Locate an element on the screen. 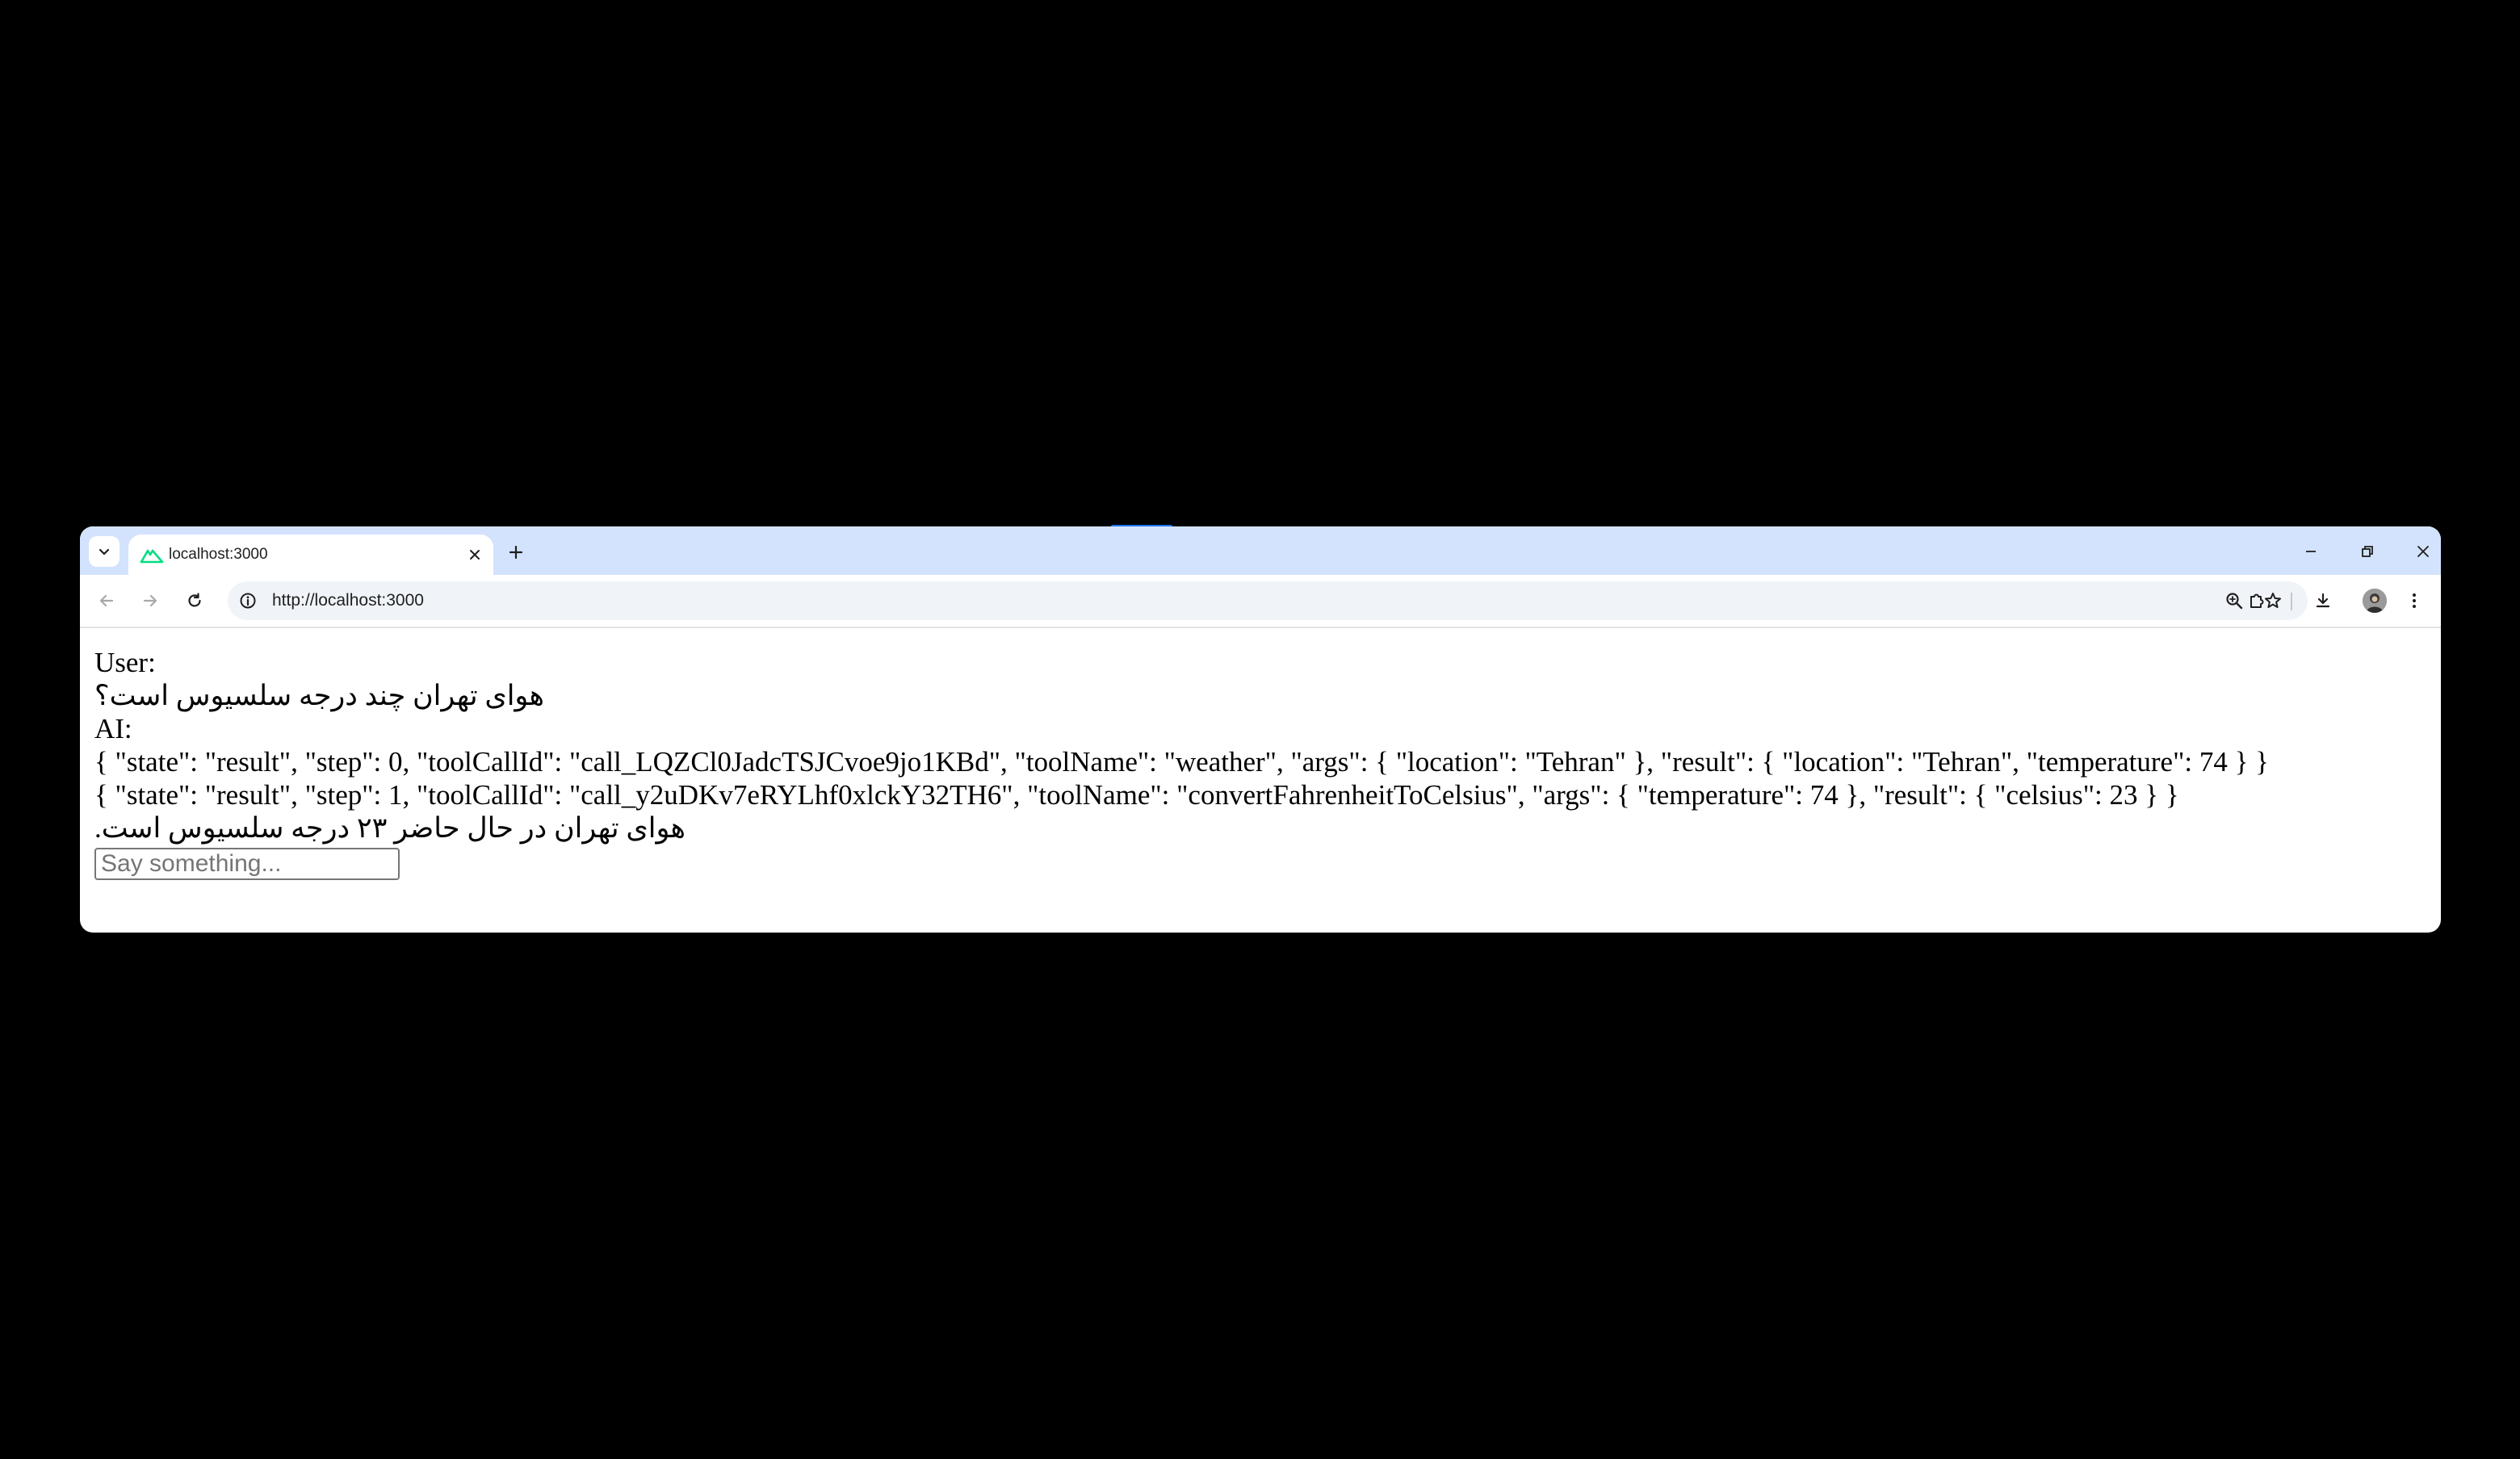 The image size is (2520, 1459). nuxt-icon is located at coordinates (152, 554).